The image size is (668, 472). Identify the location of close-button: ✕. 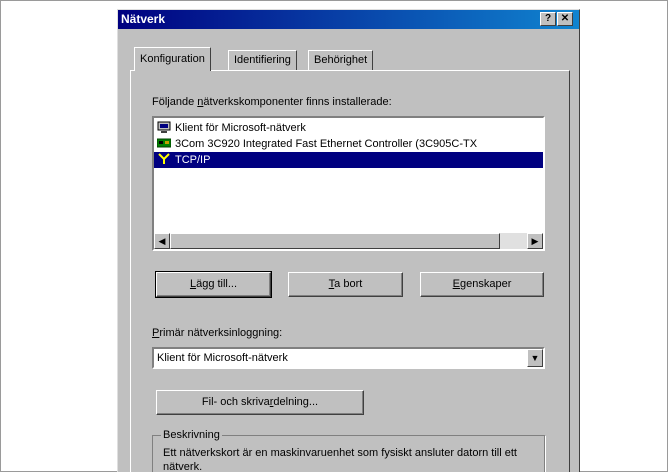
(565, 19).